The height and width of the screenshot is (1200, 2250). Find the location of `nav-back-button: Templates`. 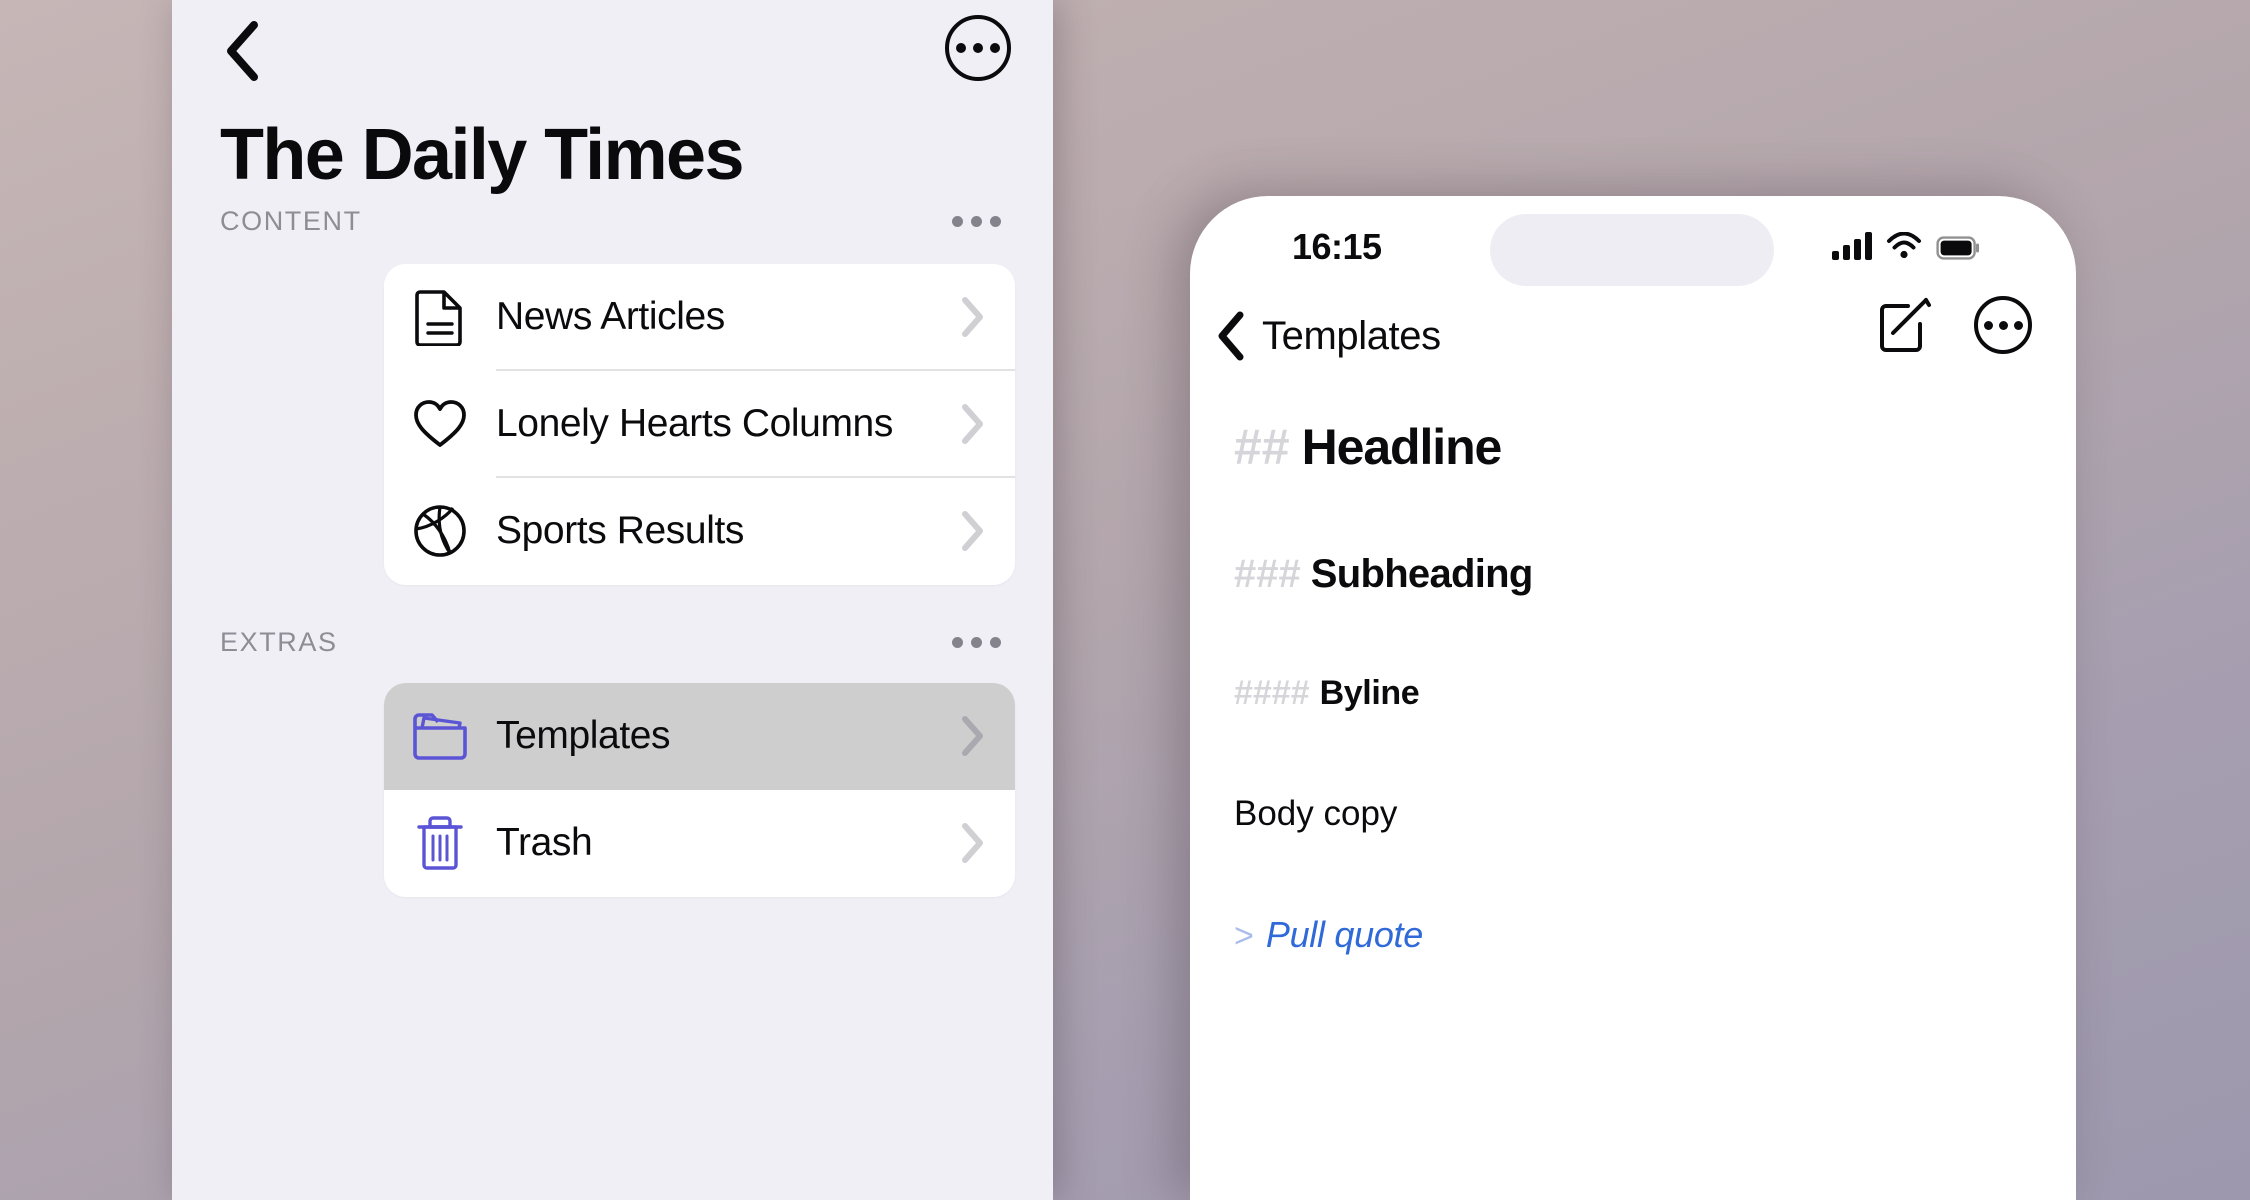

nav-back-button: Templates is located at coordinates (1328, 336).